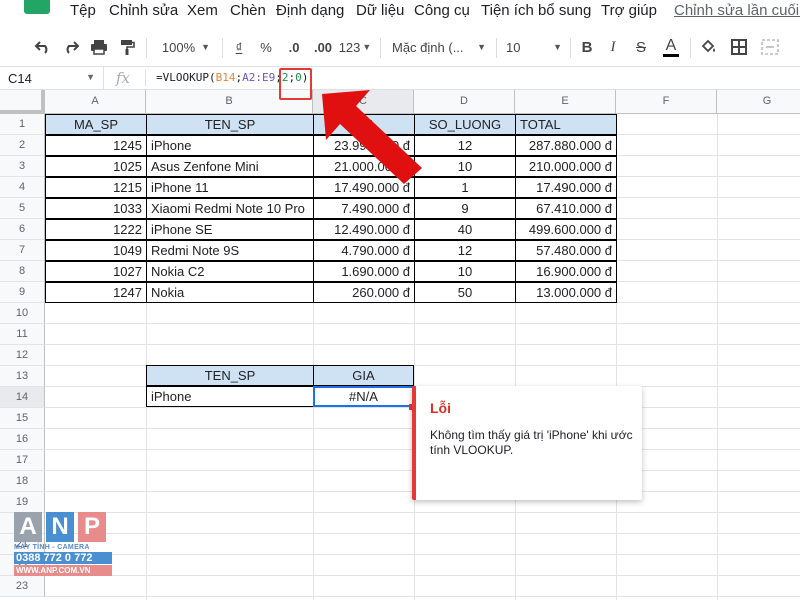 This screenshot has width=800, height=600. What do you see at coordinates (566, 250) in the screenshot?
I see `total-cell: 57.480.000 đ` at bounding box center [566, 250].